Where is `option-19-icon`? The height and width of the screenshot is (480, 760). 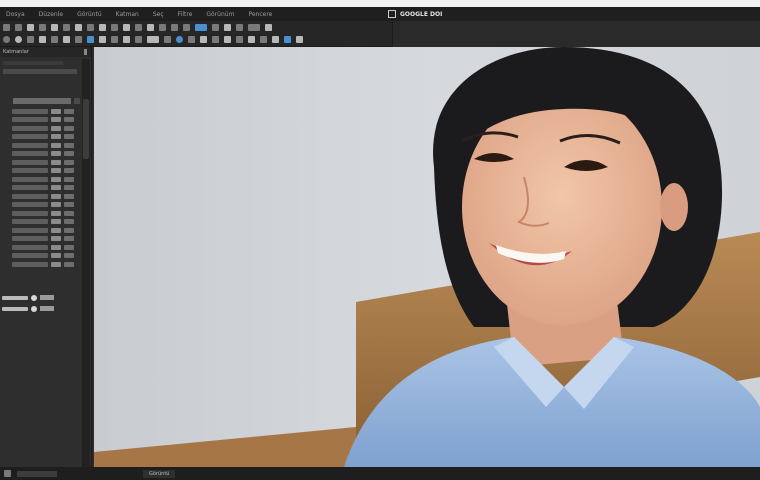
option-19-icon is located at coordinates (227, 39).